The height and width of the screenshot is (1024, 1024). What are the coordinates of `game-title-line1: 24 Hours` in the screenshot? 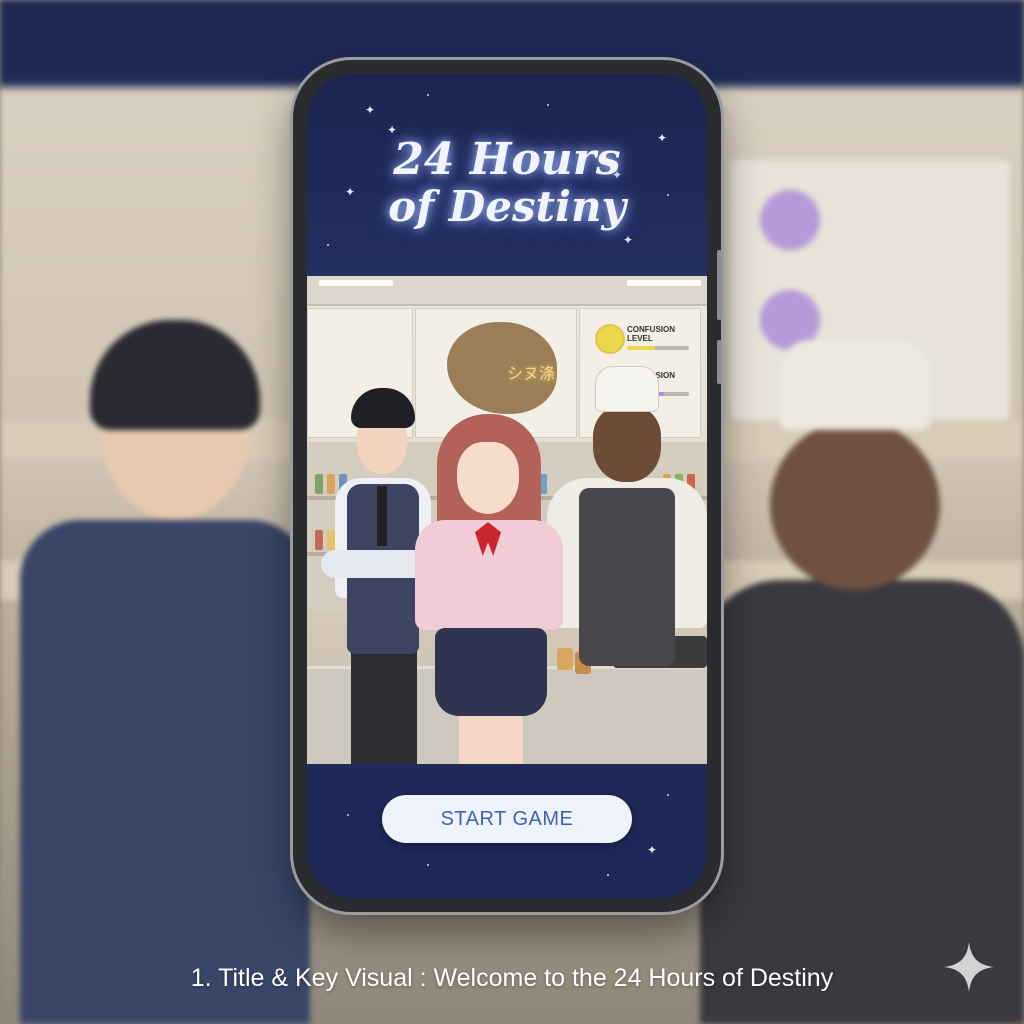 It's located at (507, 159).